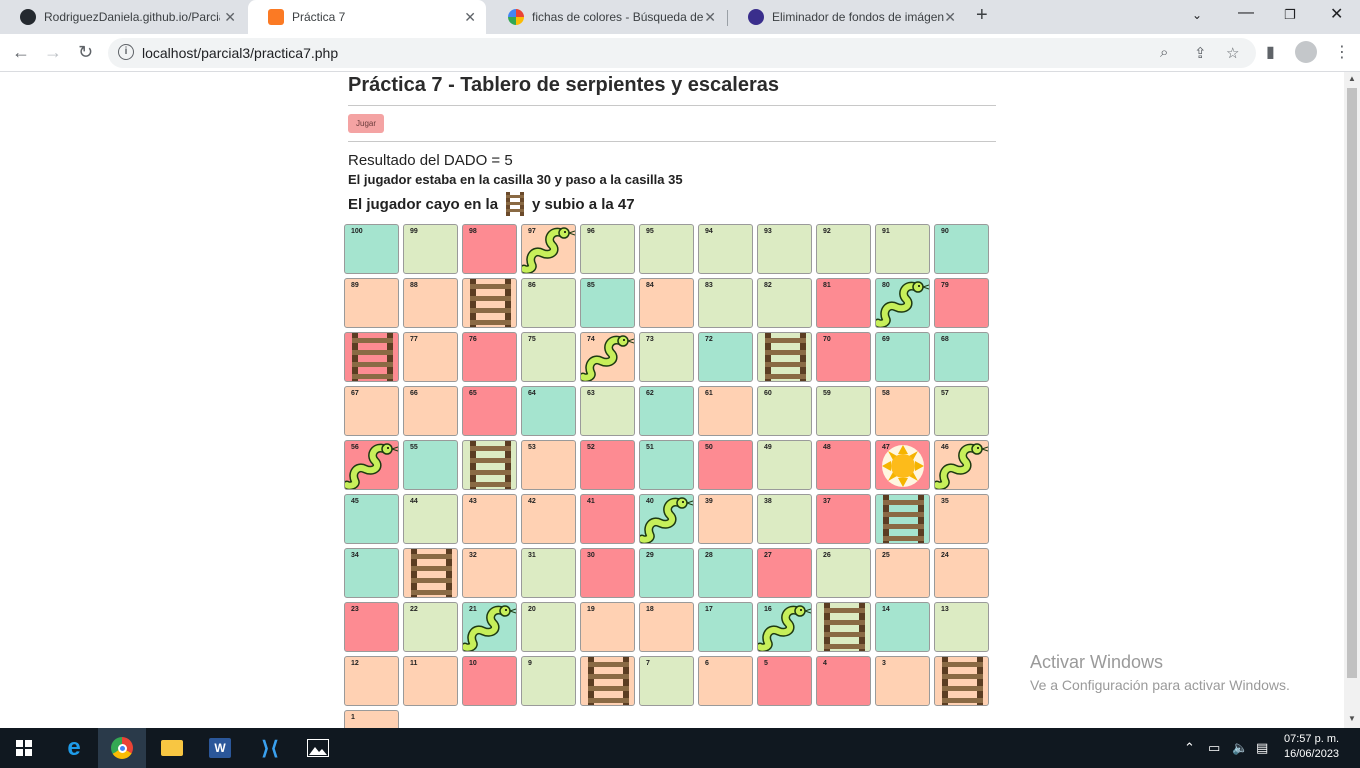  What do you see at coordinates (666, 303) in the screenshot?
I see `board-cell: 84` at bounding box center [666, 303].